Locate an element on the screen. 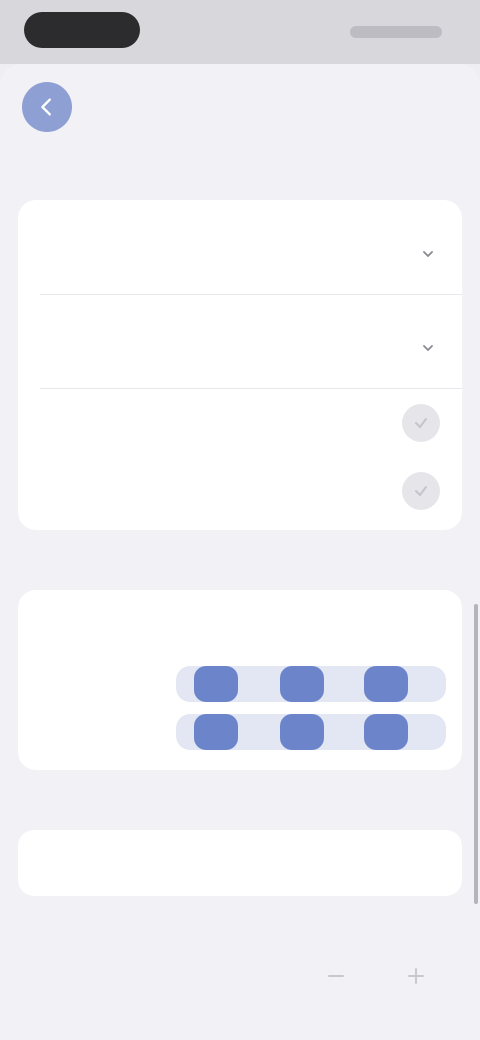 This screenshot has width=480, height=1040. end-time-value-group is located at coordinates (423, 348).